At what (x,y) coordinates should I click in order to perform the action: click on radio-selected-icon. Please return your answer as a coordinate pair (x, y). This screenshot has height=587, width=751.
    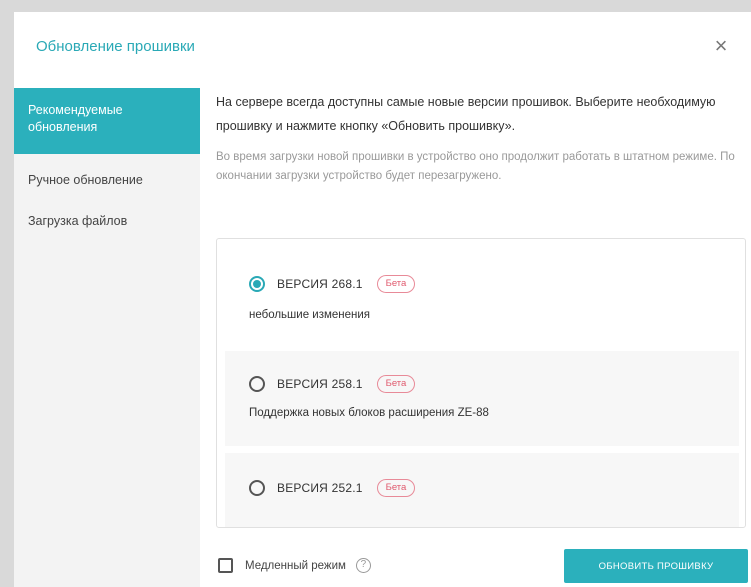
    Looking at the image, I should click on (257, 284).